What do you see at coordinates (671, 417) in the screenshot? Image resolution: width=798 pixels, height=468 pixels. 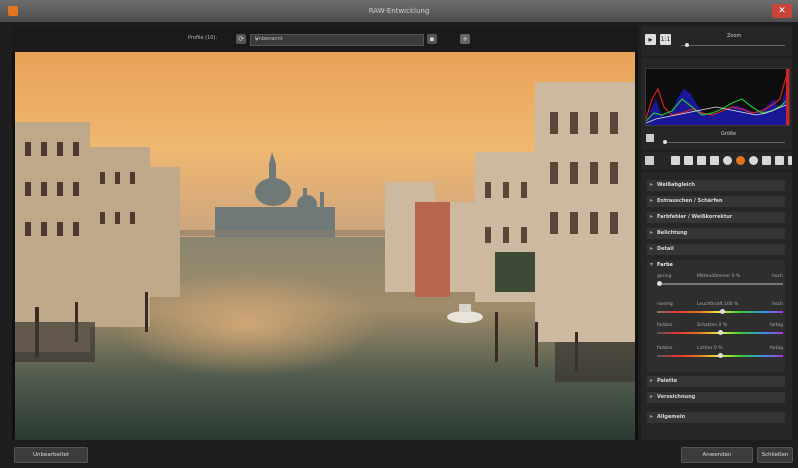 I see `section-label: Allgemein` at bounding box center [671, 417].